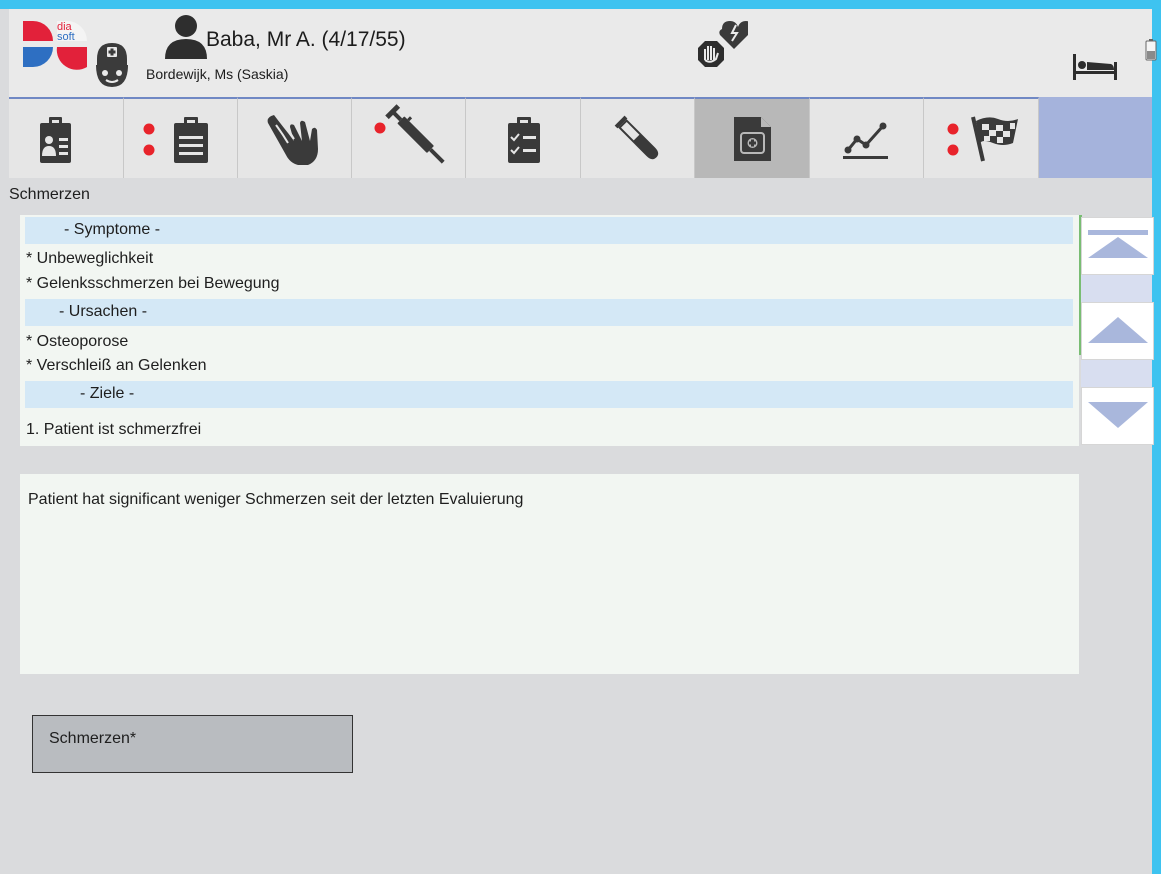 The width and height of the screenshot is (1161, 874). I want to click on bed-icon, so click(1095, 67).